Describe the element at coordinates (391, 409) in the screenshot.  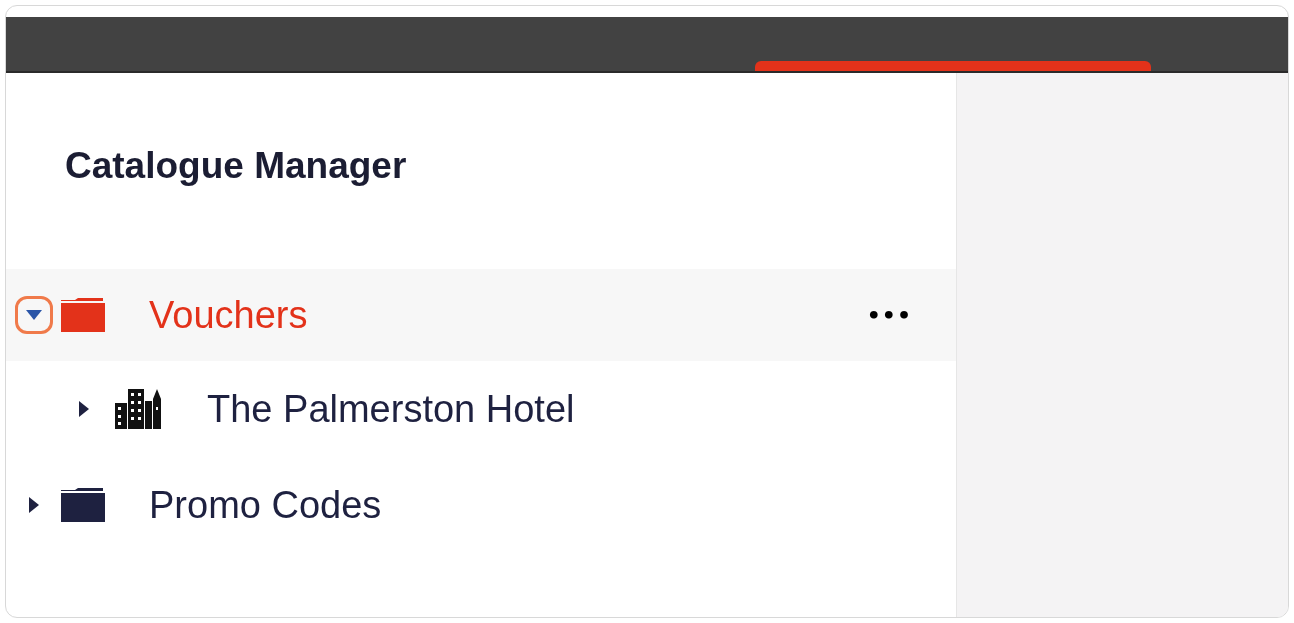
I see `tree-item-label: The Palmerston Hotel` at that location.